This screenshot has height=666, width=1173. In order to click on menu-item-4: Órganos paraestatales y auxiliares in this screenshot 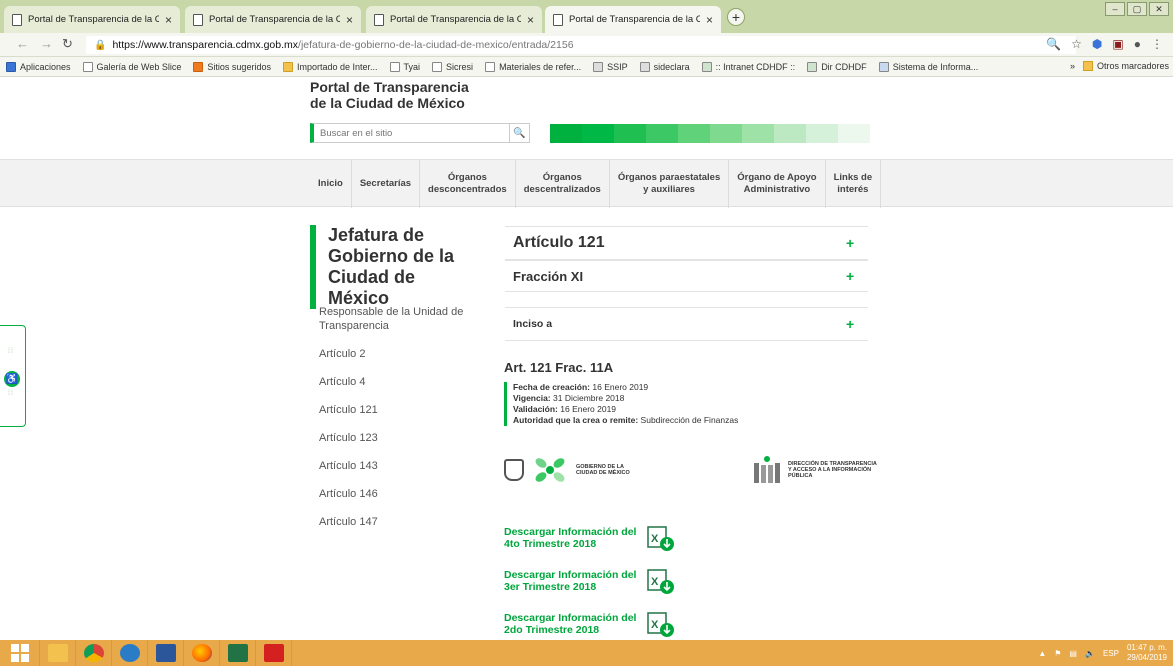, I will do `click(670, 184)`.